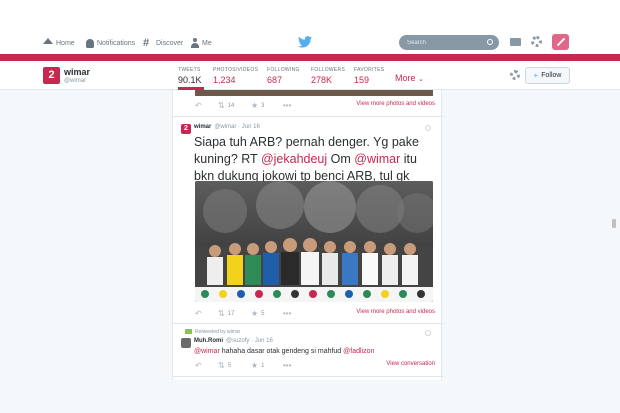 This screenshot has width=620, height=413. I want to click on tweet-2-name: Muh.Romi, so click(208, 341).